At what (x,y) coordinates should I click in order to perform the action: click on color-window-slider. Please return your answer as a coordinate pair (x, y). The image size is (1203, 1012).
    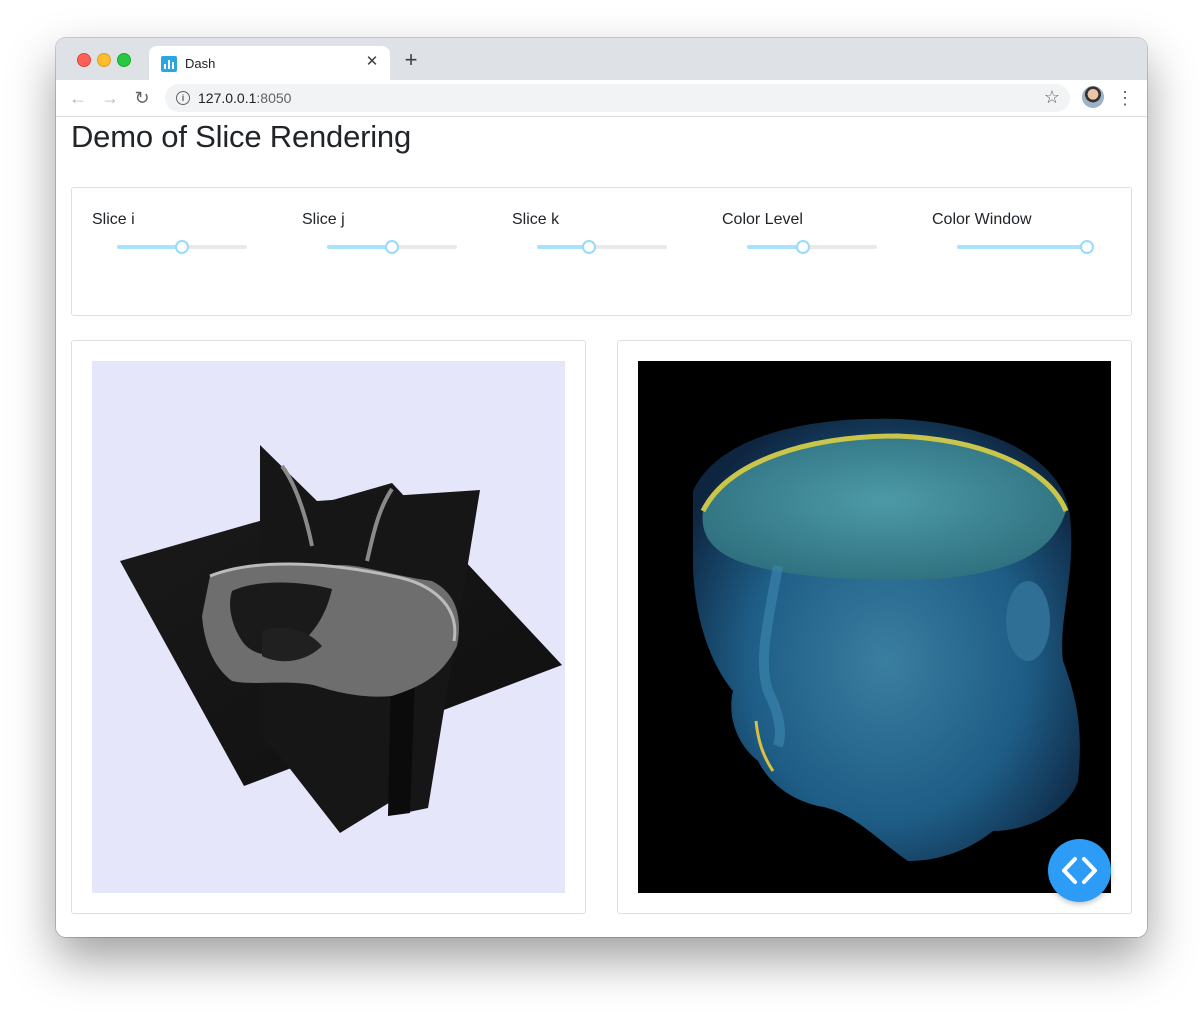
    Looking at the image, I should click on (1025, 247).